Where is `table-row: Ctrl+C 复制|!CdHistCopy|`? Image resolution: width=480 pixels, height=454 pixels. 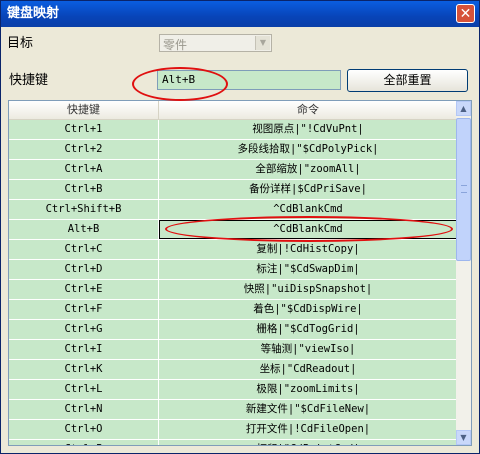
table-row: Ctrl+C 复制|!CdHistCopy| is located at coordinates (233, 250).